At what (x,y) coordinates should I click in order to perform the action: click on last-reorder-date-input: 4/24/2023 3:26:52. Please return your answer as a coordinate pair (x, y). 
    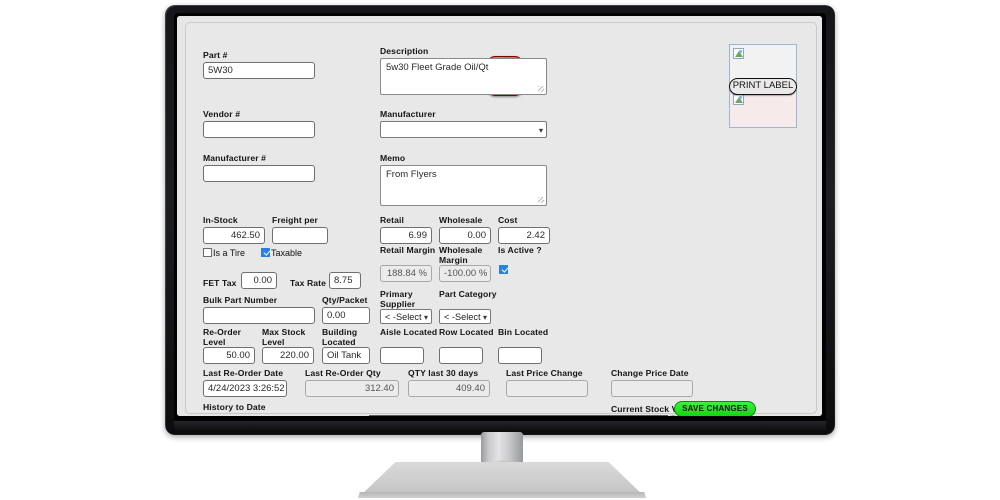
    Looking at the image, I should click on (245, 388).